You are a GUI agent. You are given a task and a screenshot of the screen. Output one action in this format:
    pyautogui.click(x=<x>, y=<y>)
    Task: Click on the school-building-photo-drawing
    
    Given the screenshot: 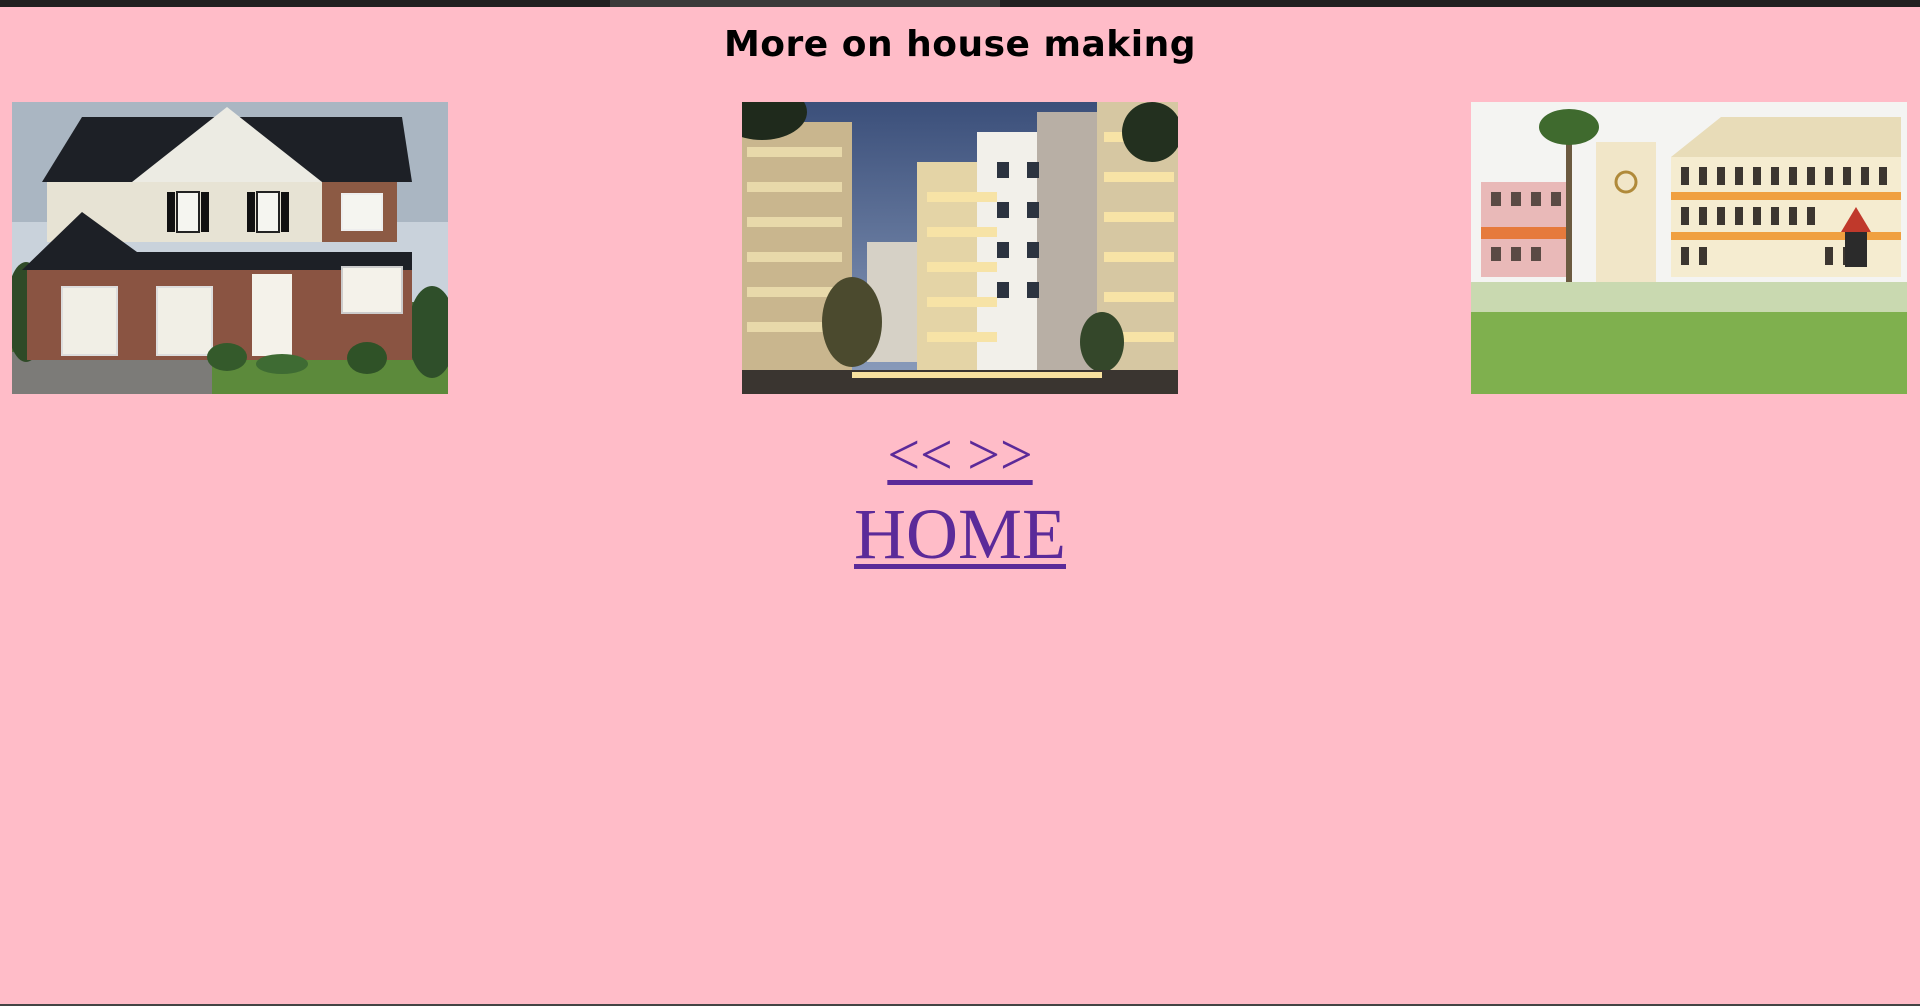 What is the action you would take?
    pyautogui.click(x=1689, y=248)
    